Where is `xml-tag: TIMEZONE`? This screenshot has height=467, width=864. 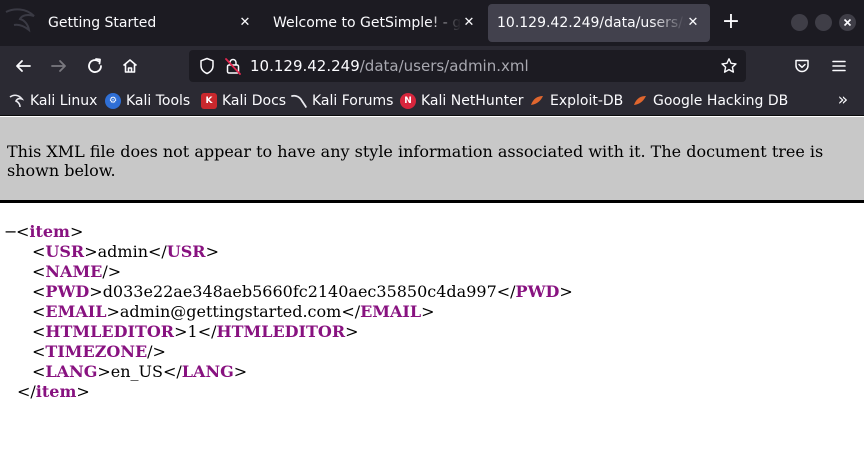
xml-tag: TIMEZONE is located at coordinates (96, 351).